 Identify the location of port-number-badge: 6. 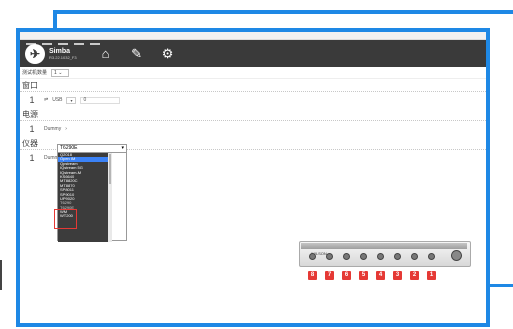
(346, 275).